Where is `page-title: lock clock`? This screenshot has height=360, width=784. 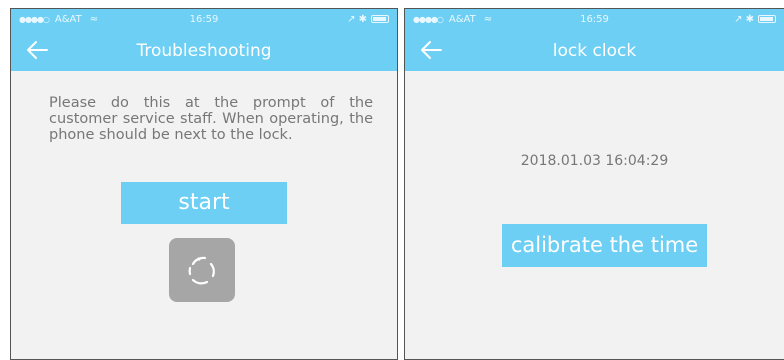 page-title: lock clock is located at coordinates (594, 51).